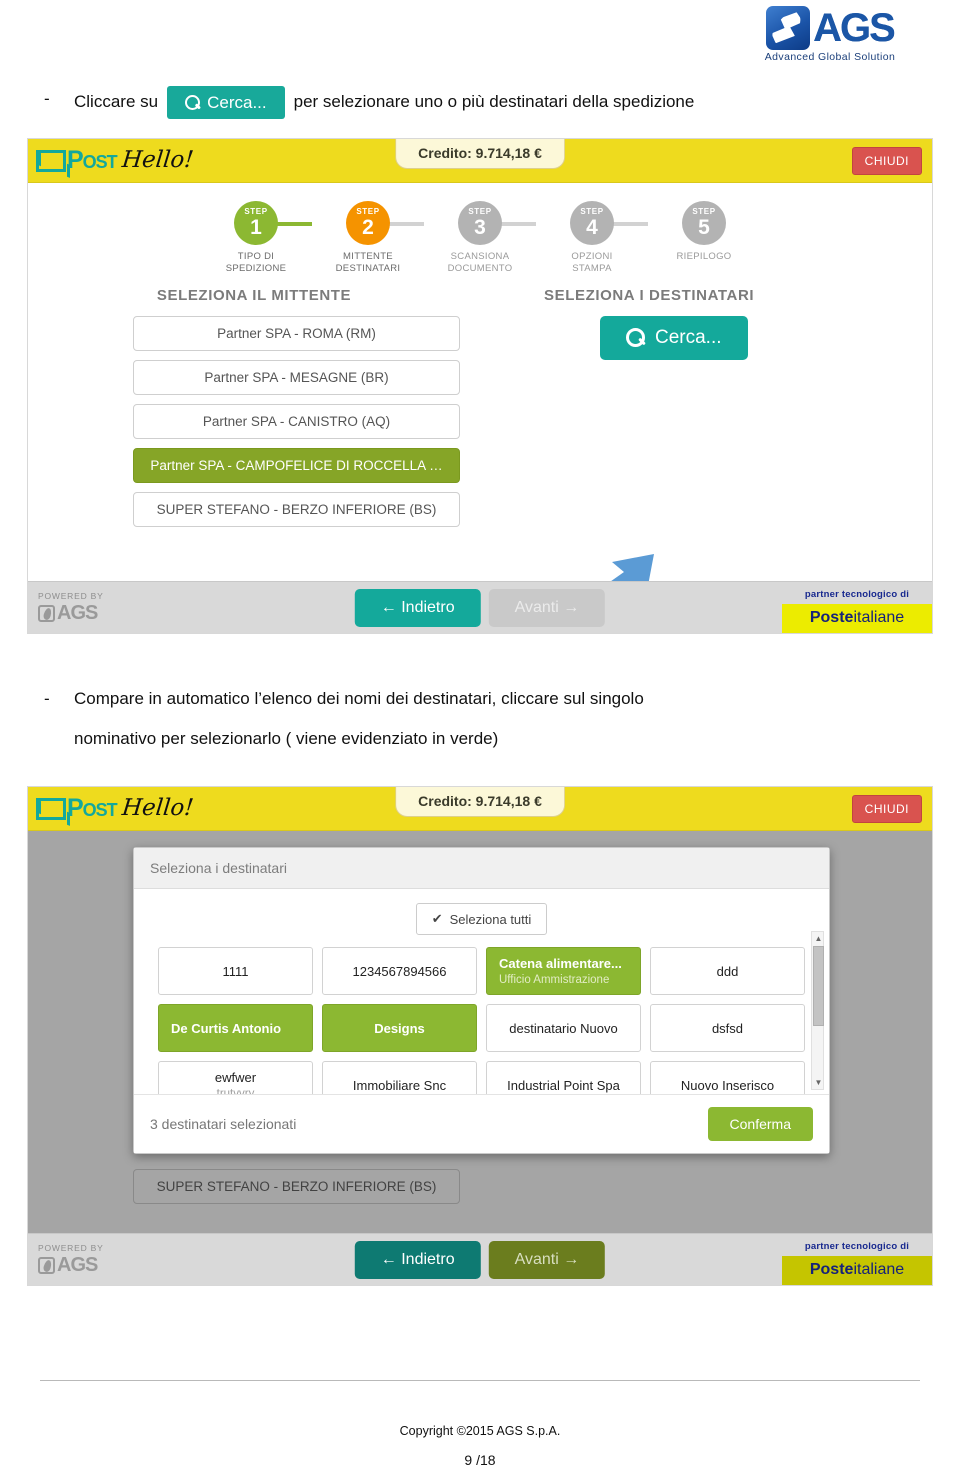 This screenshot has height=1477, width=960. What do you see at coordinates (235, 971) in the screenshot?
I see `recipient-card: 1111` at bounding box center [235, 971].